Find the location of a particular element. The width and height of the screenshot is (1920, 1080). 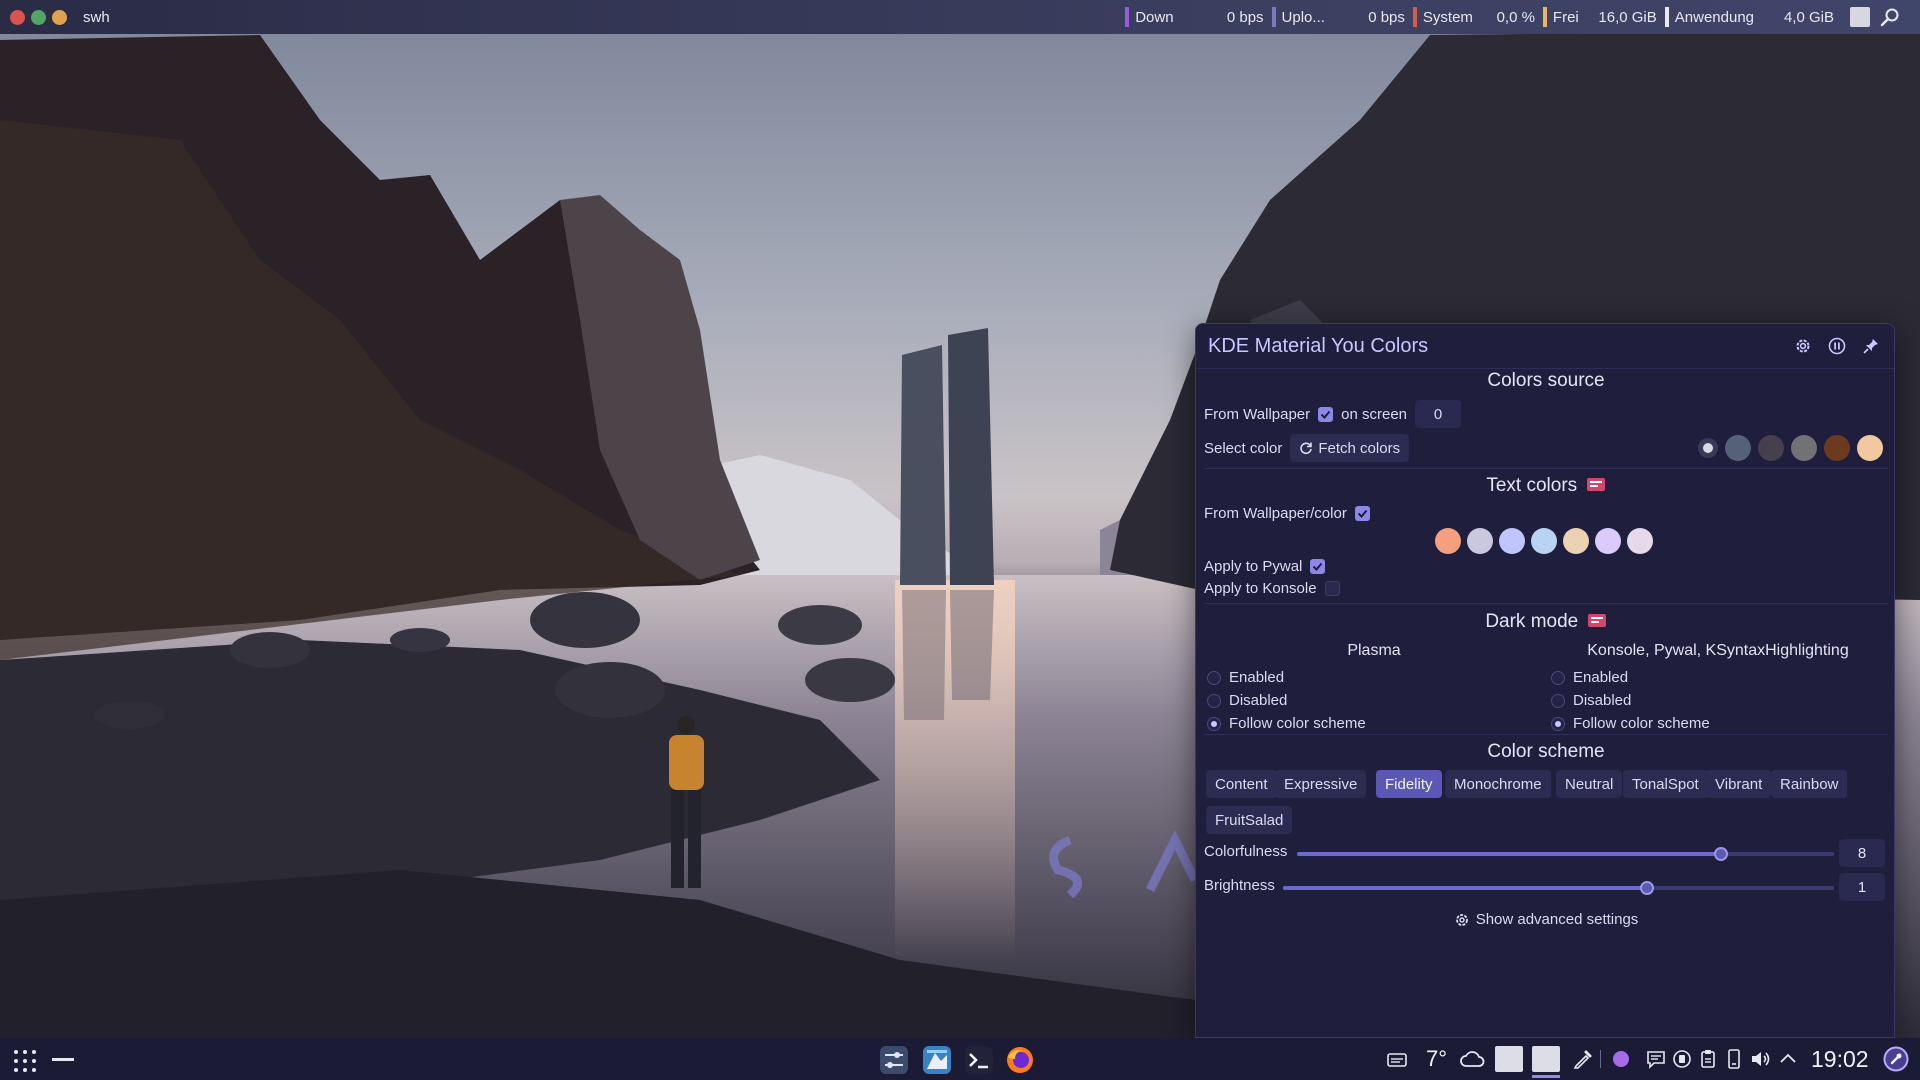

text-colors-title-row: Text colors is located at coordinates (1546, 486).